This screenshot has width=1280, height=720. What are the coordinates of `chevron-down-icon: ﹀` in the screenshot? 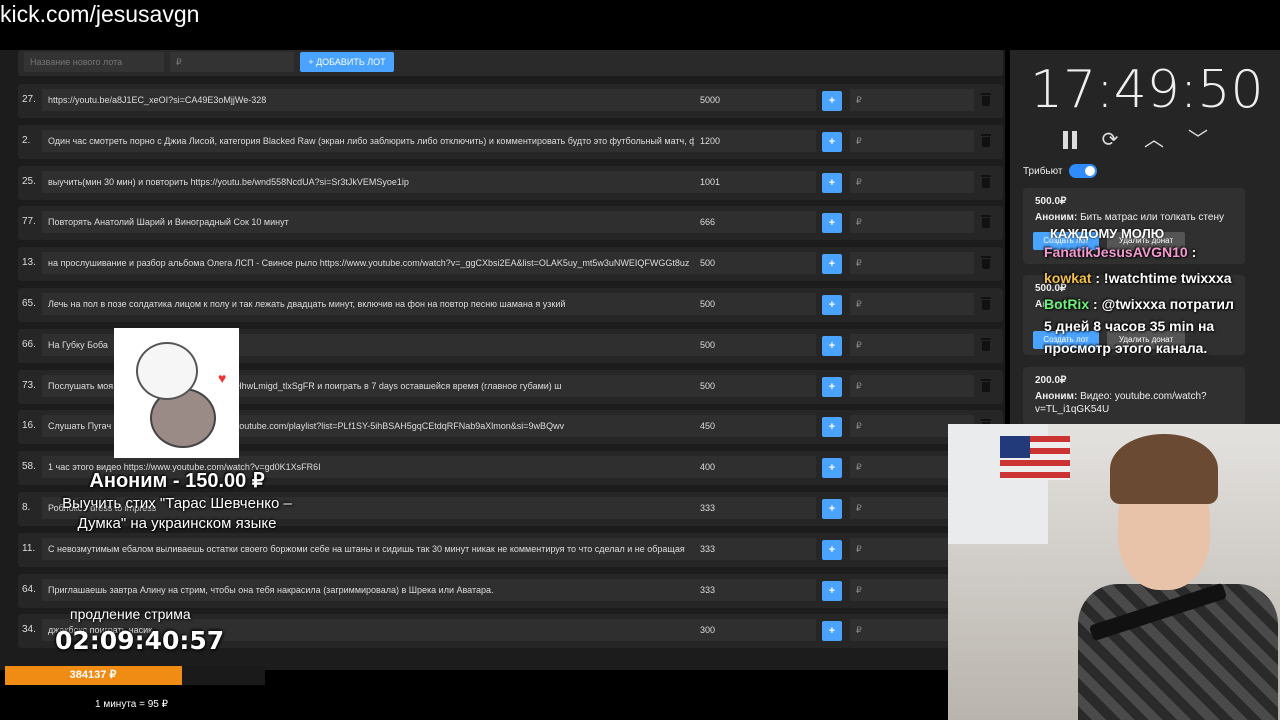 It's located at (1198, 140).